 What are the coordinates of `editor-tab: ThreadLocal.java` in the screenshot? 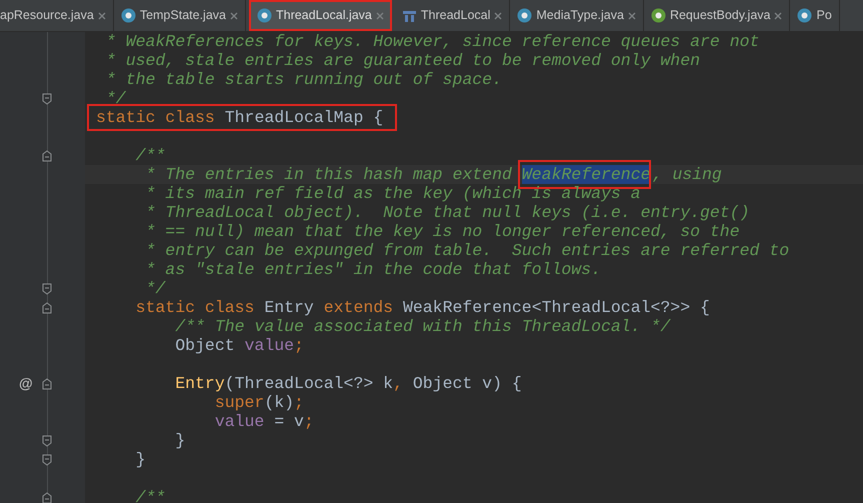 It's located at (320, 15).